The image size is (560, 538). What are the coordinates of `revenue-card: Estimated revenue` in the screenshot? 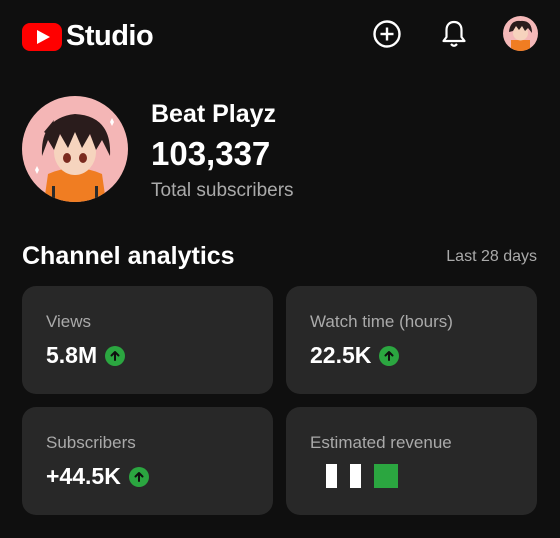 It's located at (411, 461).